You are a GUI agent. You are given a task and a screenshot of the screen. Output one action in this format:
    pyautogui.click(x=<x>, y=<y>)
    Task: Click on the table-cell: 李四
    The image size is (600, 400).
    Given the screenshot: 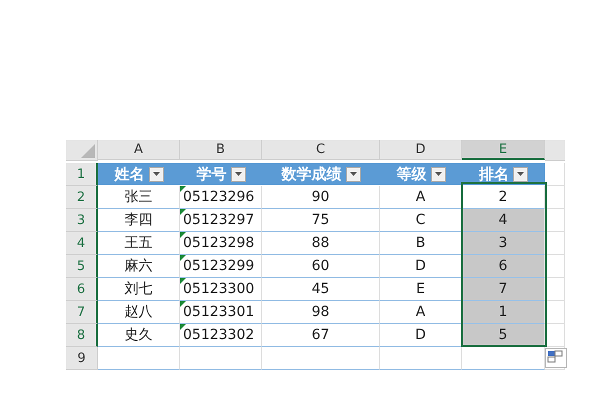 What is the action you would take?
    pyautogui.click(x=139, y=220)
    